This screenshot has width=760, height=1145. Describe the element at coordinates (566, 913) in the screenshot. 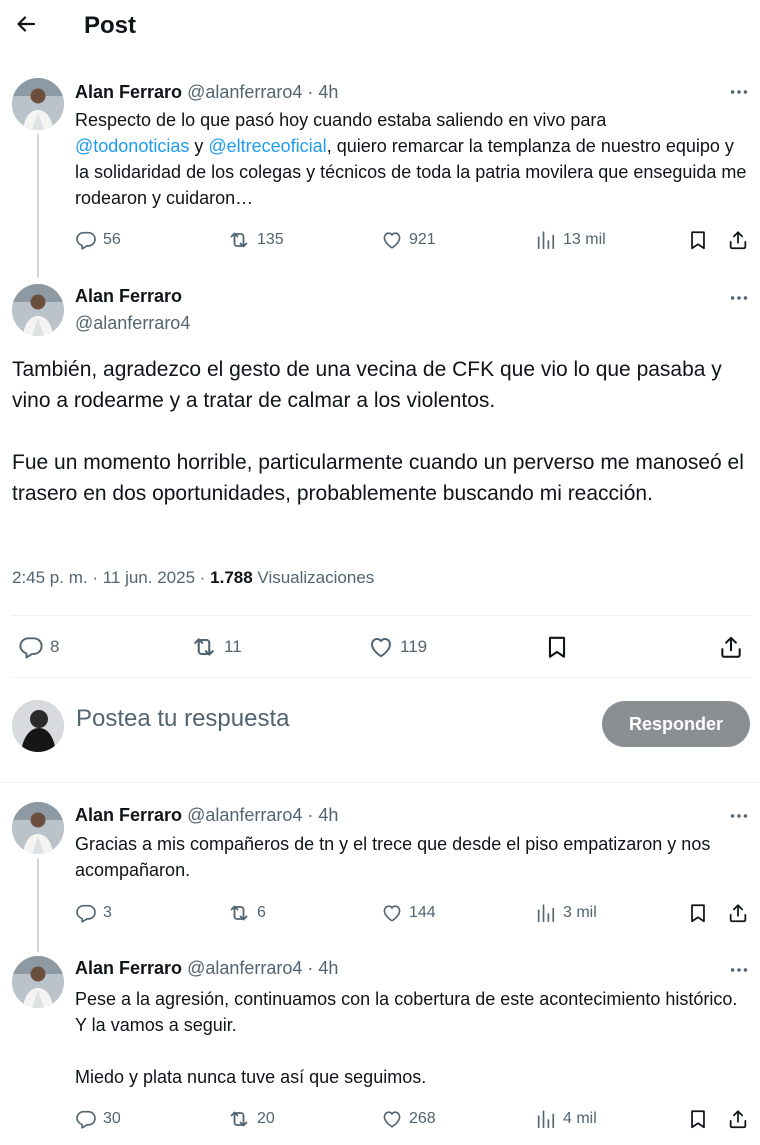

I see `views-button: 3 mil` at that location.